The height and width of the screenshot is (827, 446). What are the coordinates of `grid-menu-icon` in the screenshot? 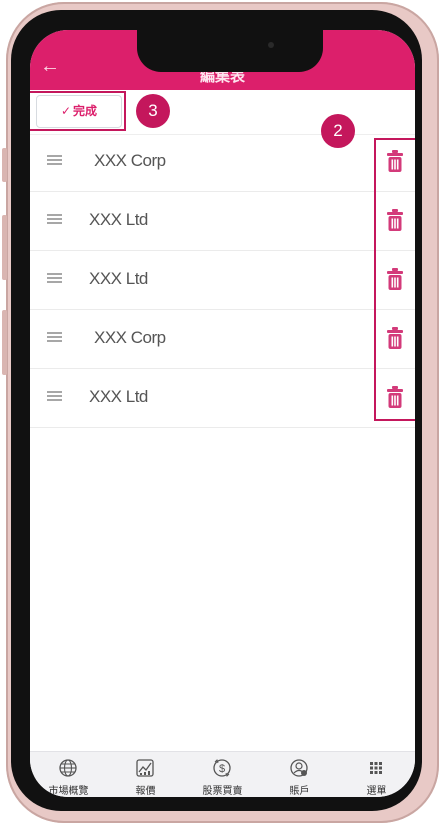 It's located at (376, 768).